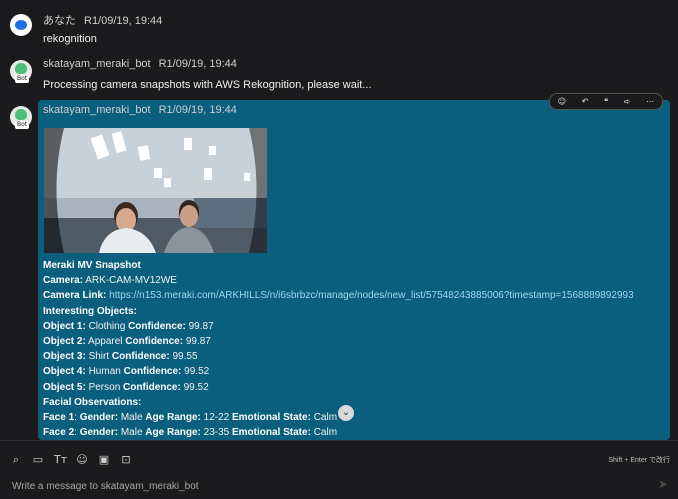 The height and width of the screenshot is (499, 678). Describe the element at coordinates (59, 21) in the screenshot. I see `author-name: あなた` at that location.